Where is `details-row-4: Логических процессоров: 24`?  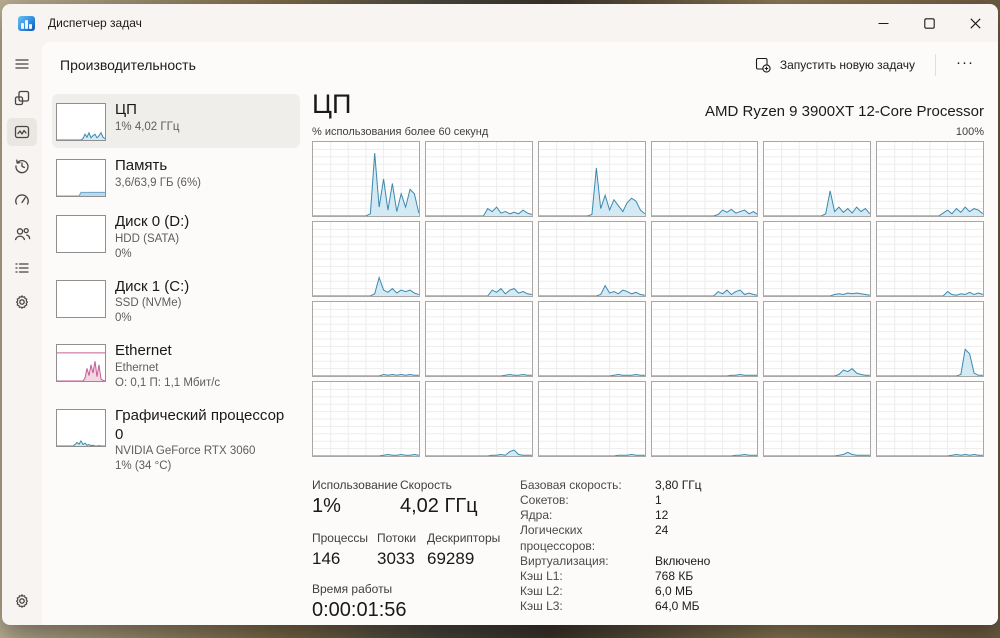 details-row-4: Логических процессоров: 24 is located at coordinates (615, 538).